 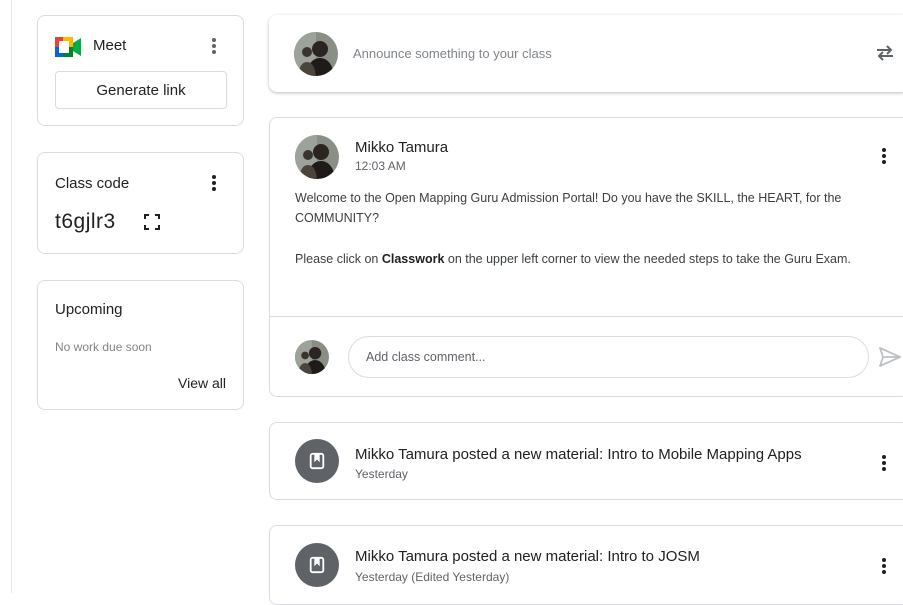 I want to click on material-time: Yesterday, so click(x=381, y=474).